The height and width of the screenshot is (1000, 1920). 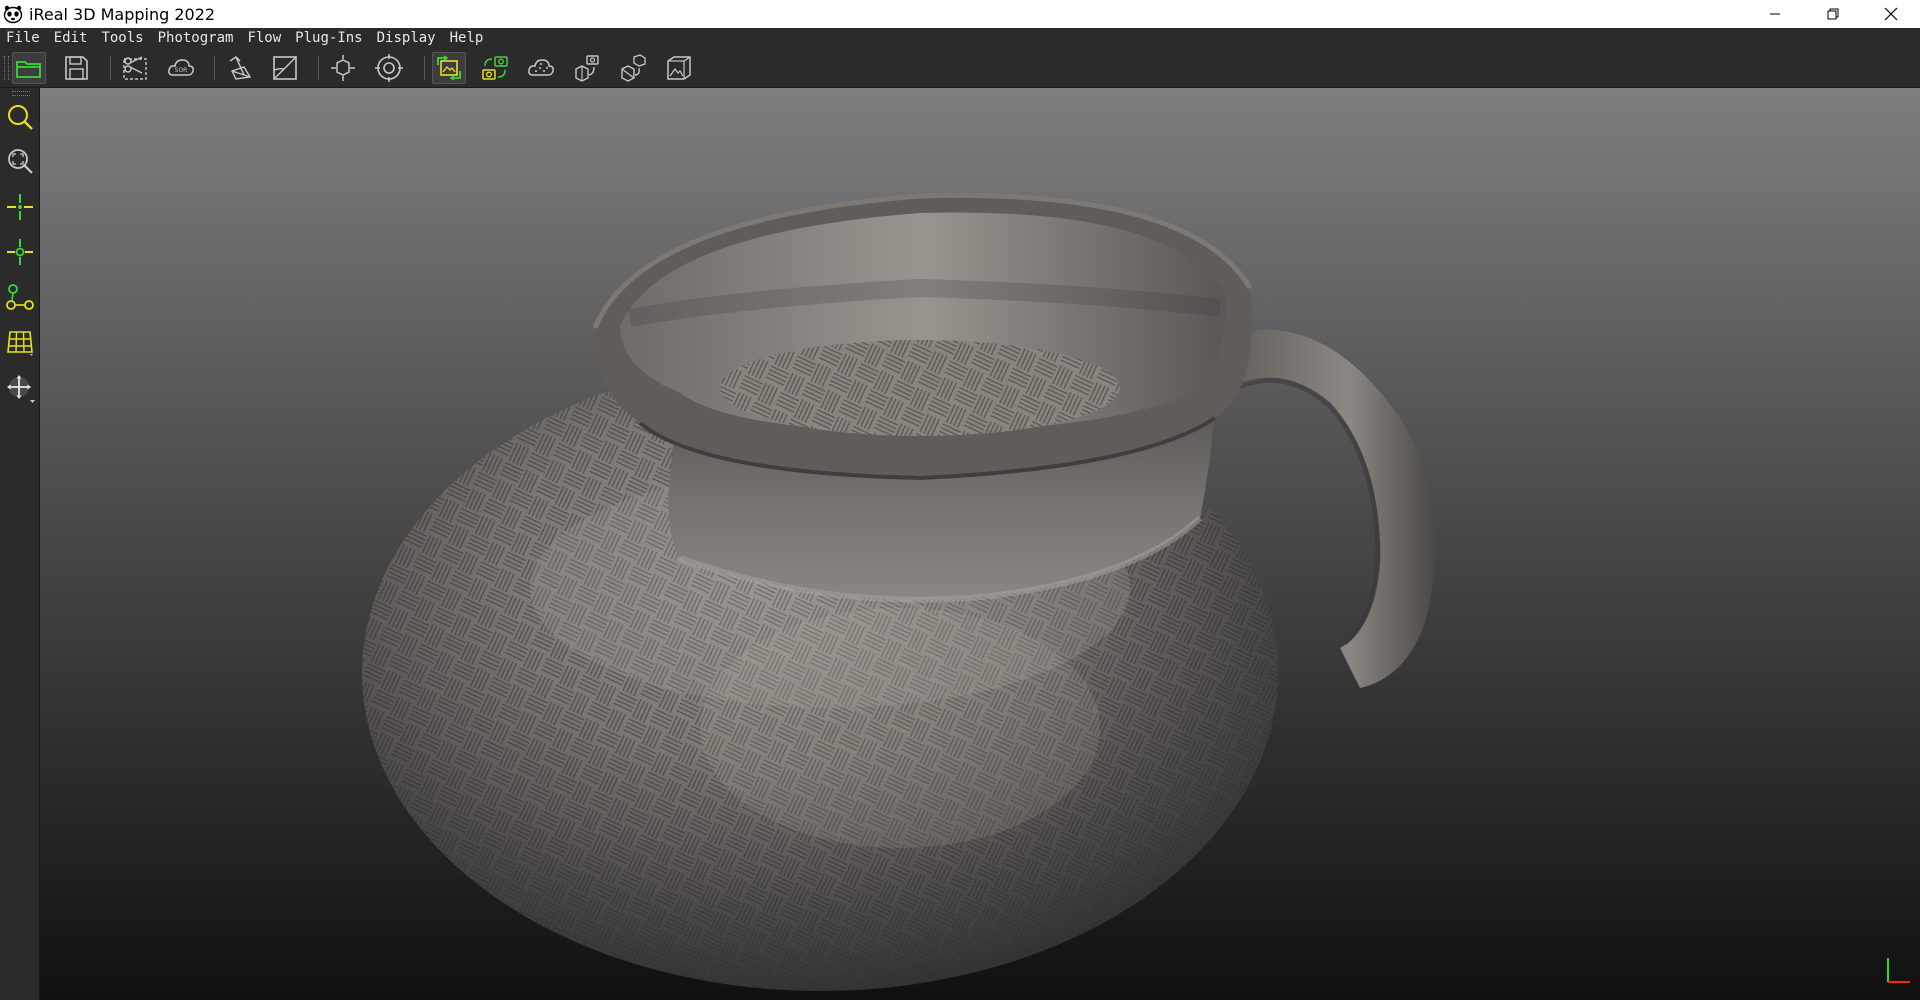 I want to click on restore-button, so click(x=1833, y=14).